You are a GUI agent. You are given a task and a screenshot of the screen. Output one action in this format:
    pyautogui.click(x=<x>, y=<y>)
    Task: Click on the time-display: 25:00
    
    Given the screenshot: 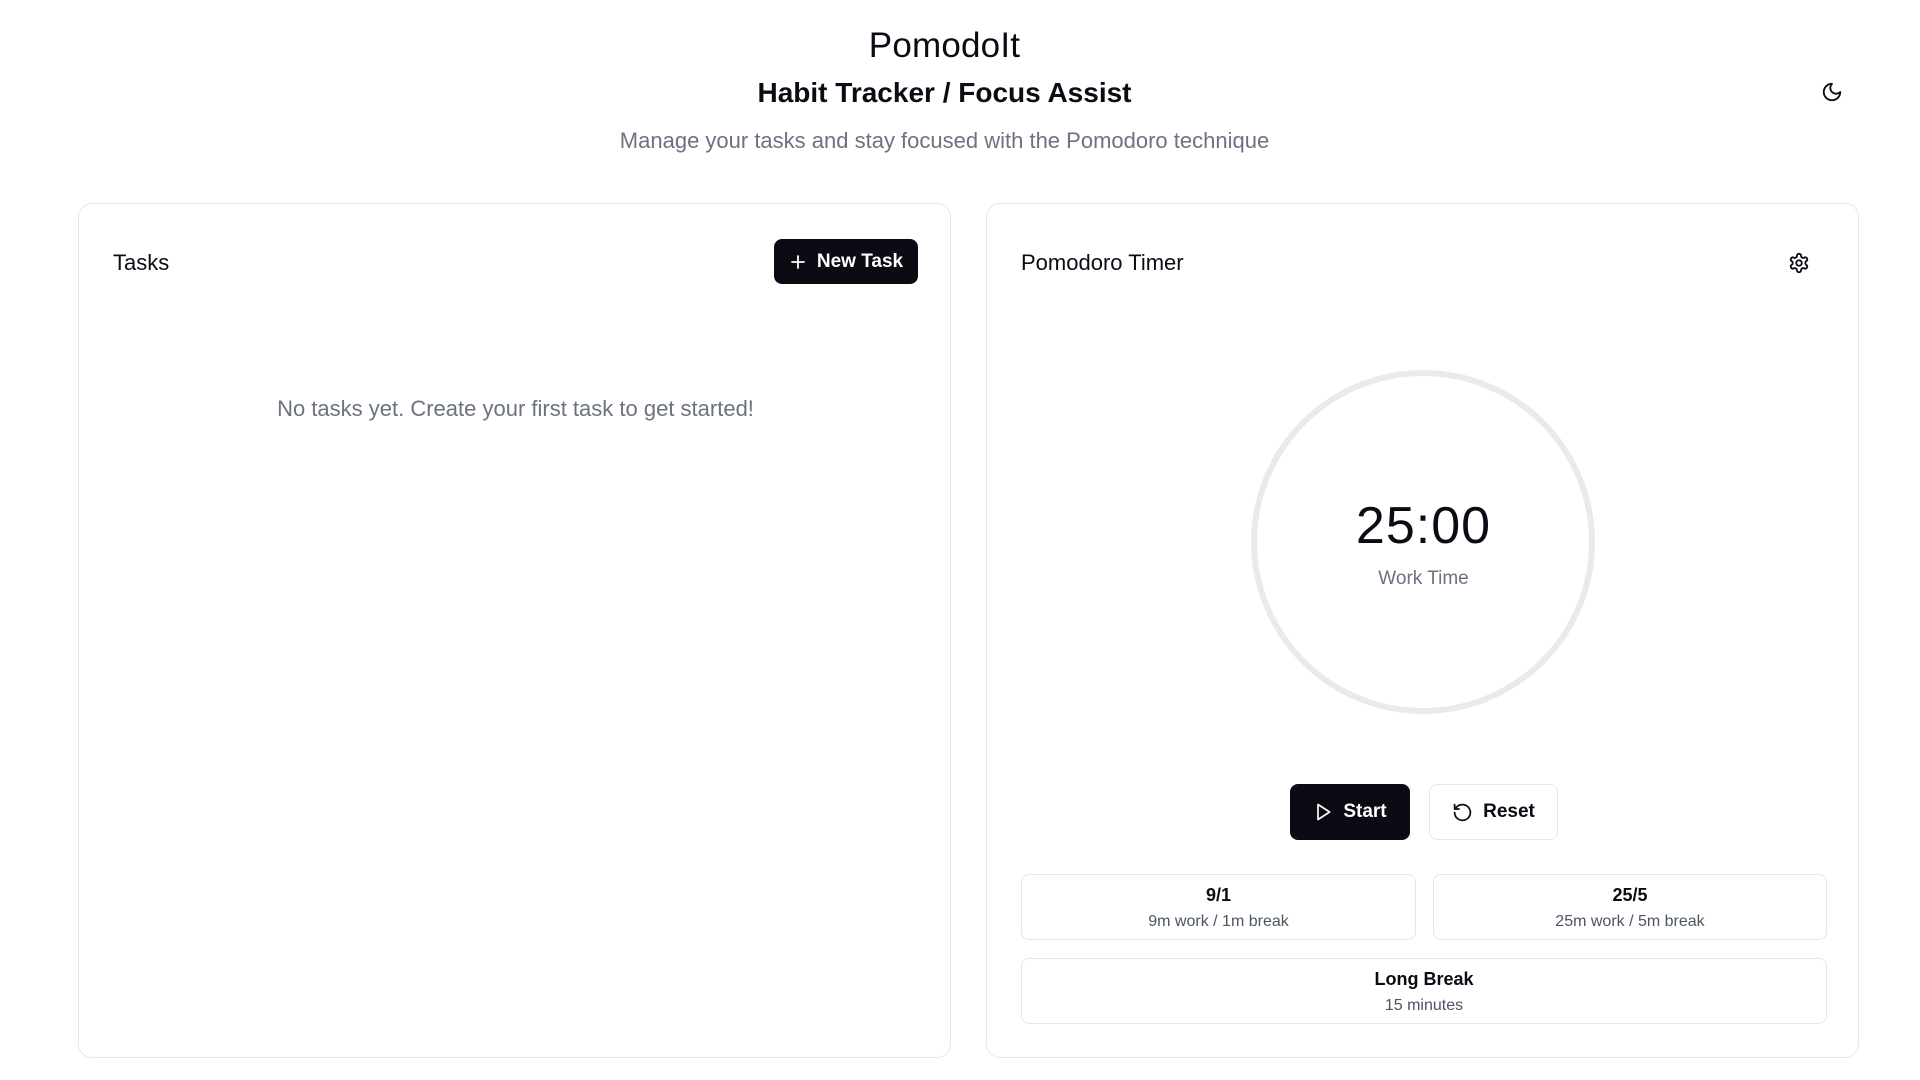 What is the action you would take?
    pyautogui.click(x=1423, y=526)
    